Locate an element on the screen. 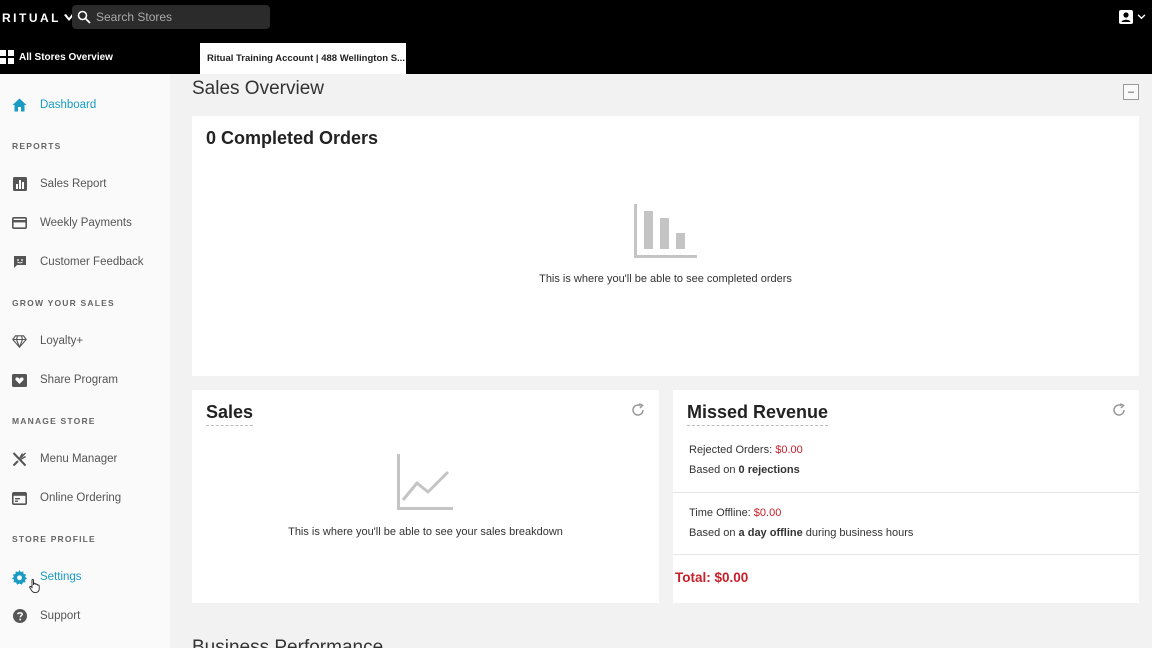  section-manage: MANAGE STORE is located at coordinates (54, 421).